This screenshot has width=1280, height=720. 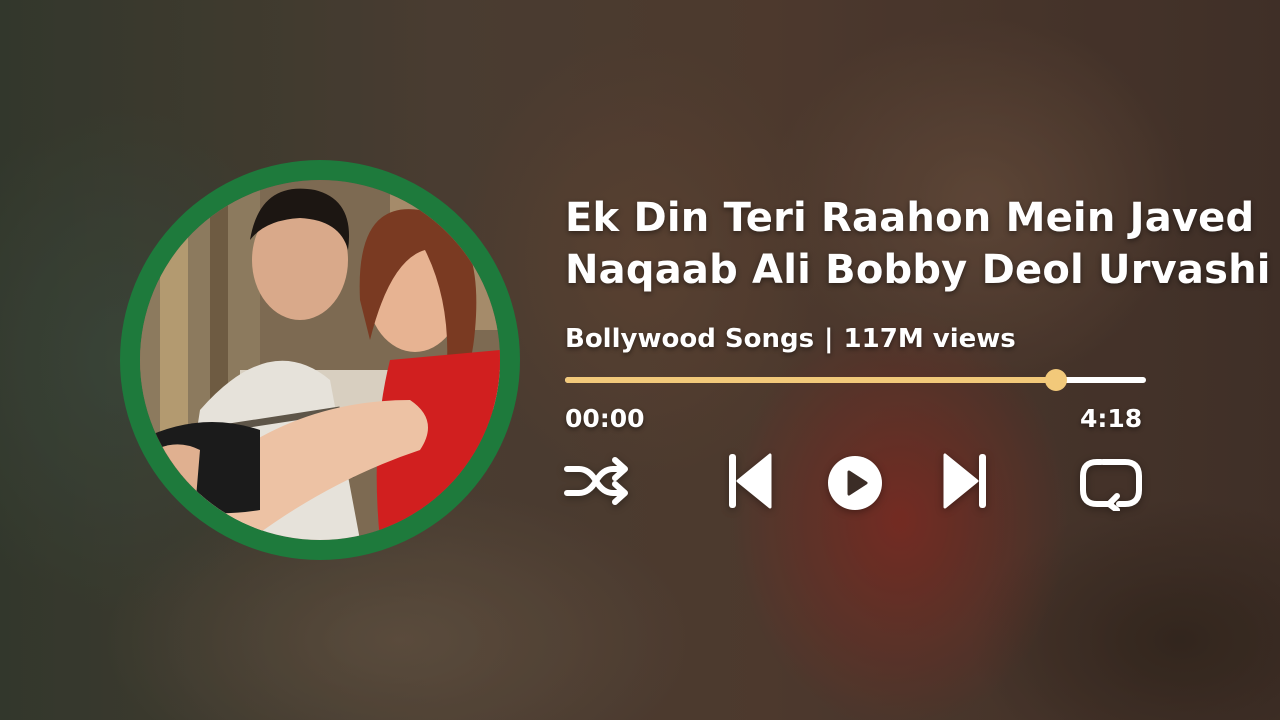 I want to click on album-art-image, so click(x=320, y=360).